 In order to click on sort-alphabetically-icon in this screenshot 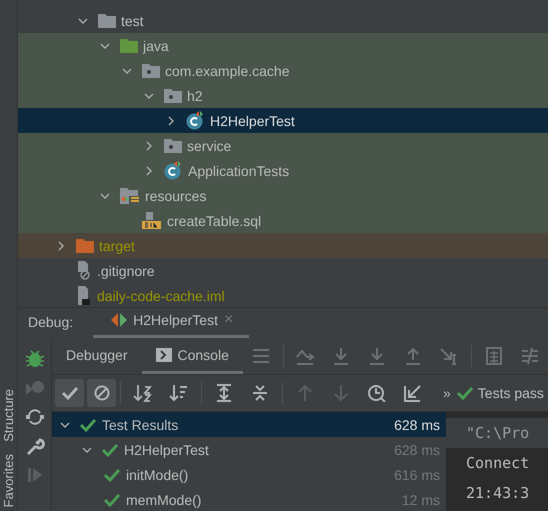, I will do `click(143, 393)`.